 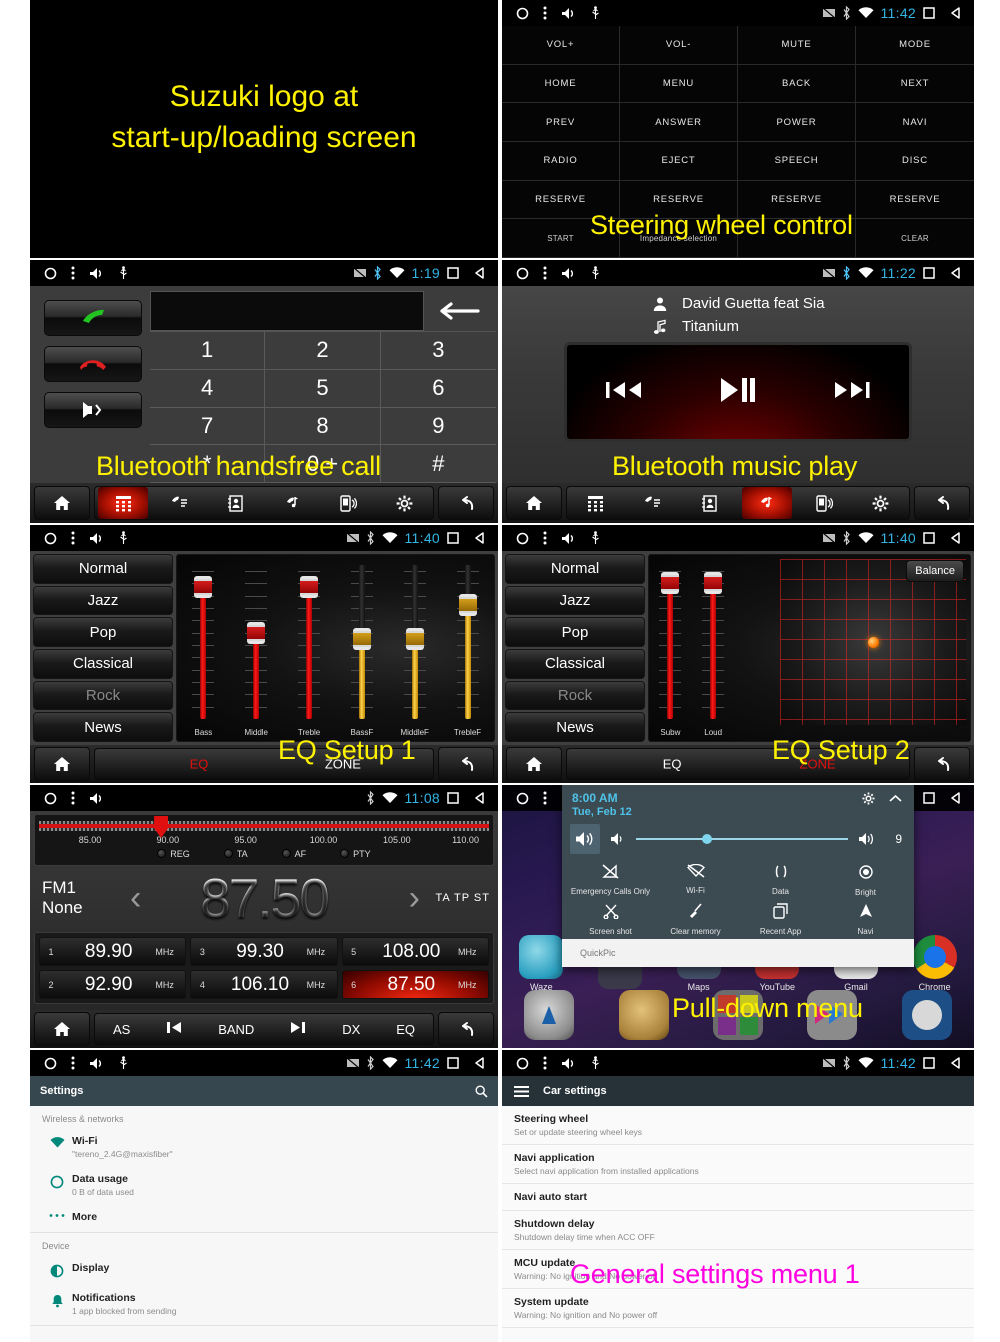 I want to click on eq-preset-rock: Rock, so click(x=575, y=695).